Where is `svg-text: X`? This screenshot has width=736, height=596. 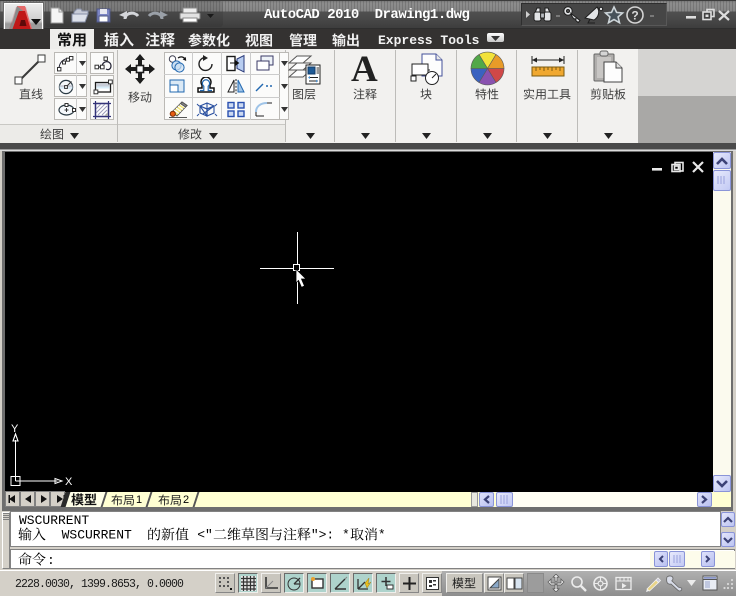
svg-text: X is located at coordinates (68, 482).